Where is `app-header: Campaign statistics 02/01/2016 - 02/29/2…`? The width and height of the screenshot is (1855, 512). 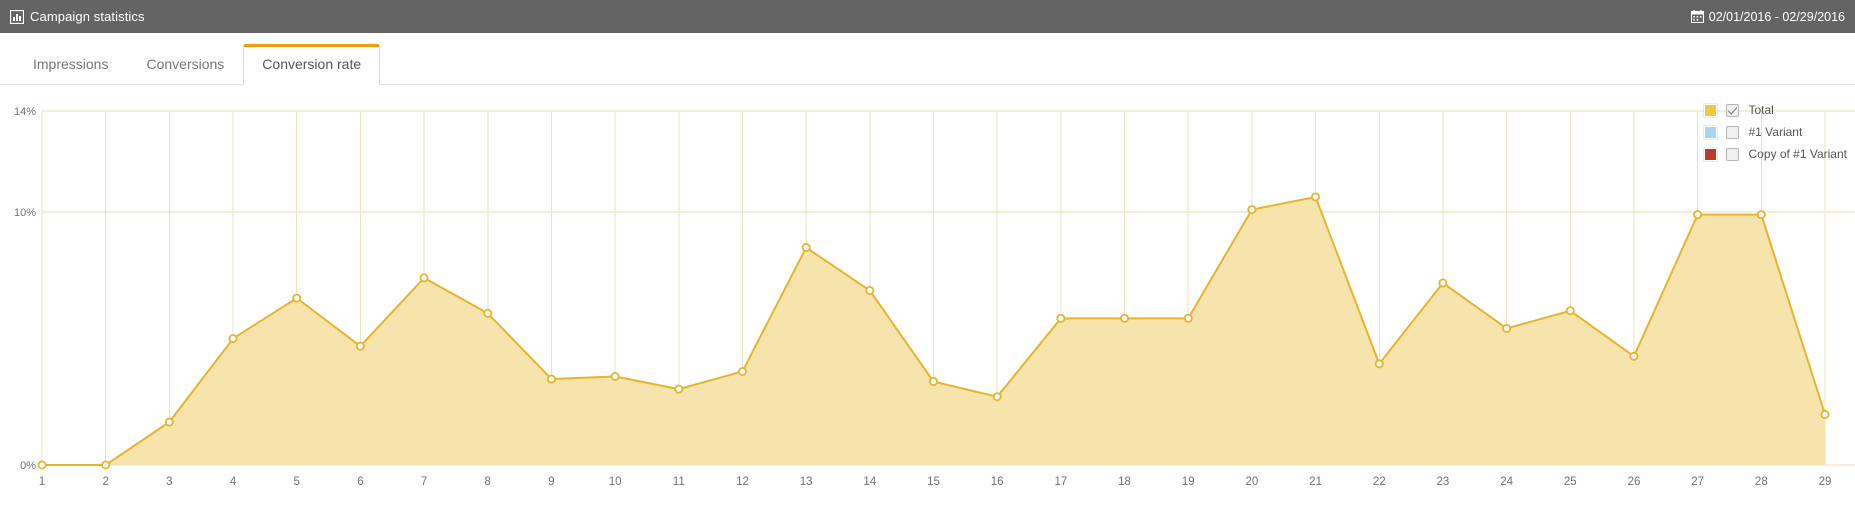
app-header: Campaign statistics 02/01/2016 - 02/29/2… is located at coordinates (927, 16).